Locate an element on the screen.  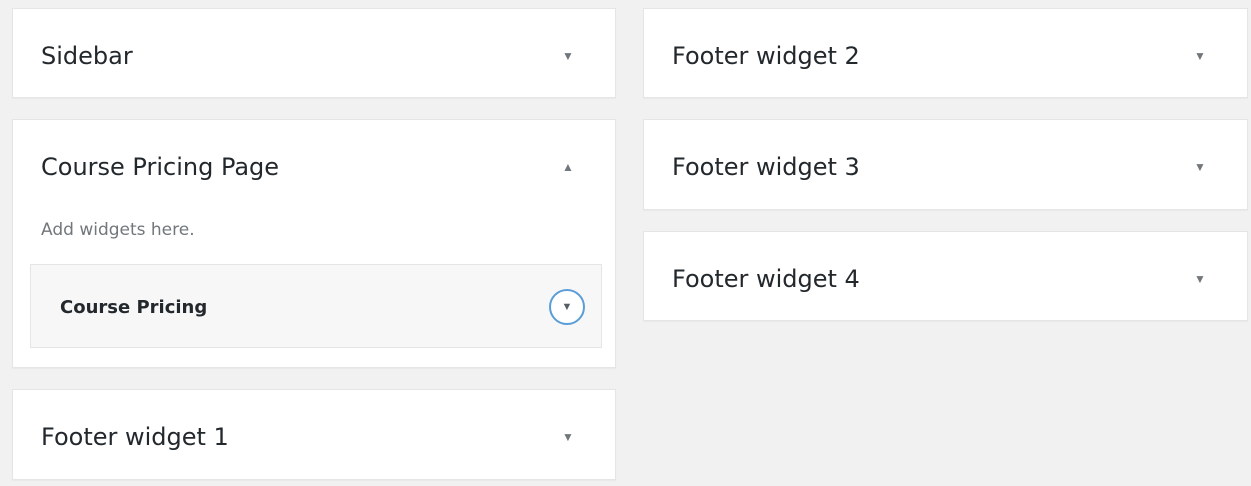
widget-area-footer-widget-3: Footer widget 3 ▼ is located at coordinates (945, 164).